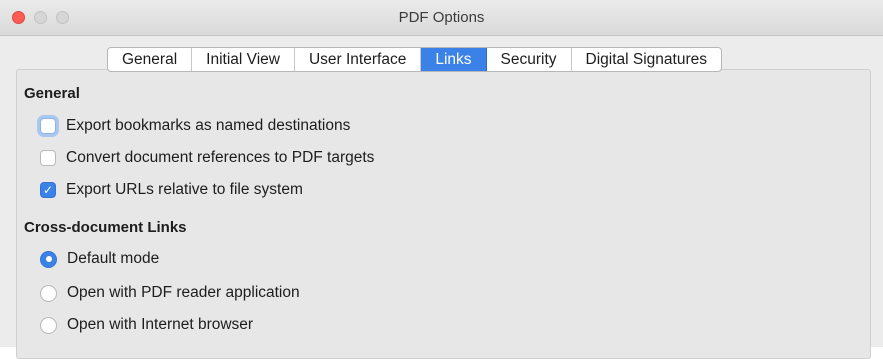 This screenshot has width=883, height=359. I want to click on radio-dot-icon, so click(48, 259).